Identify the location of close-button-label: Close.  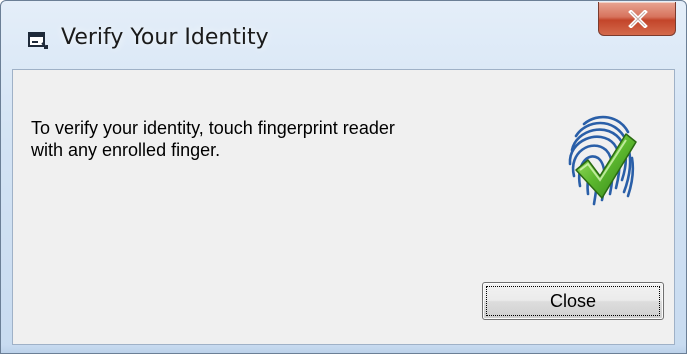
(573, 301).